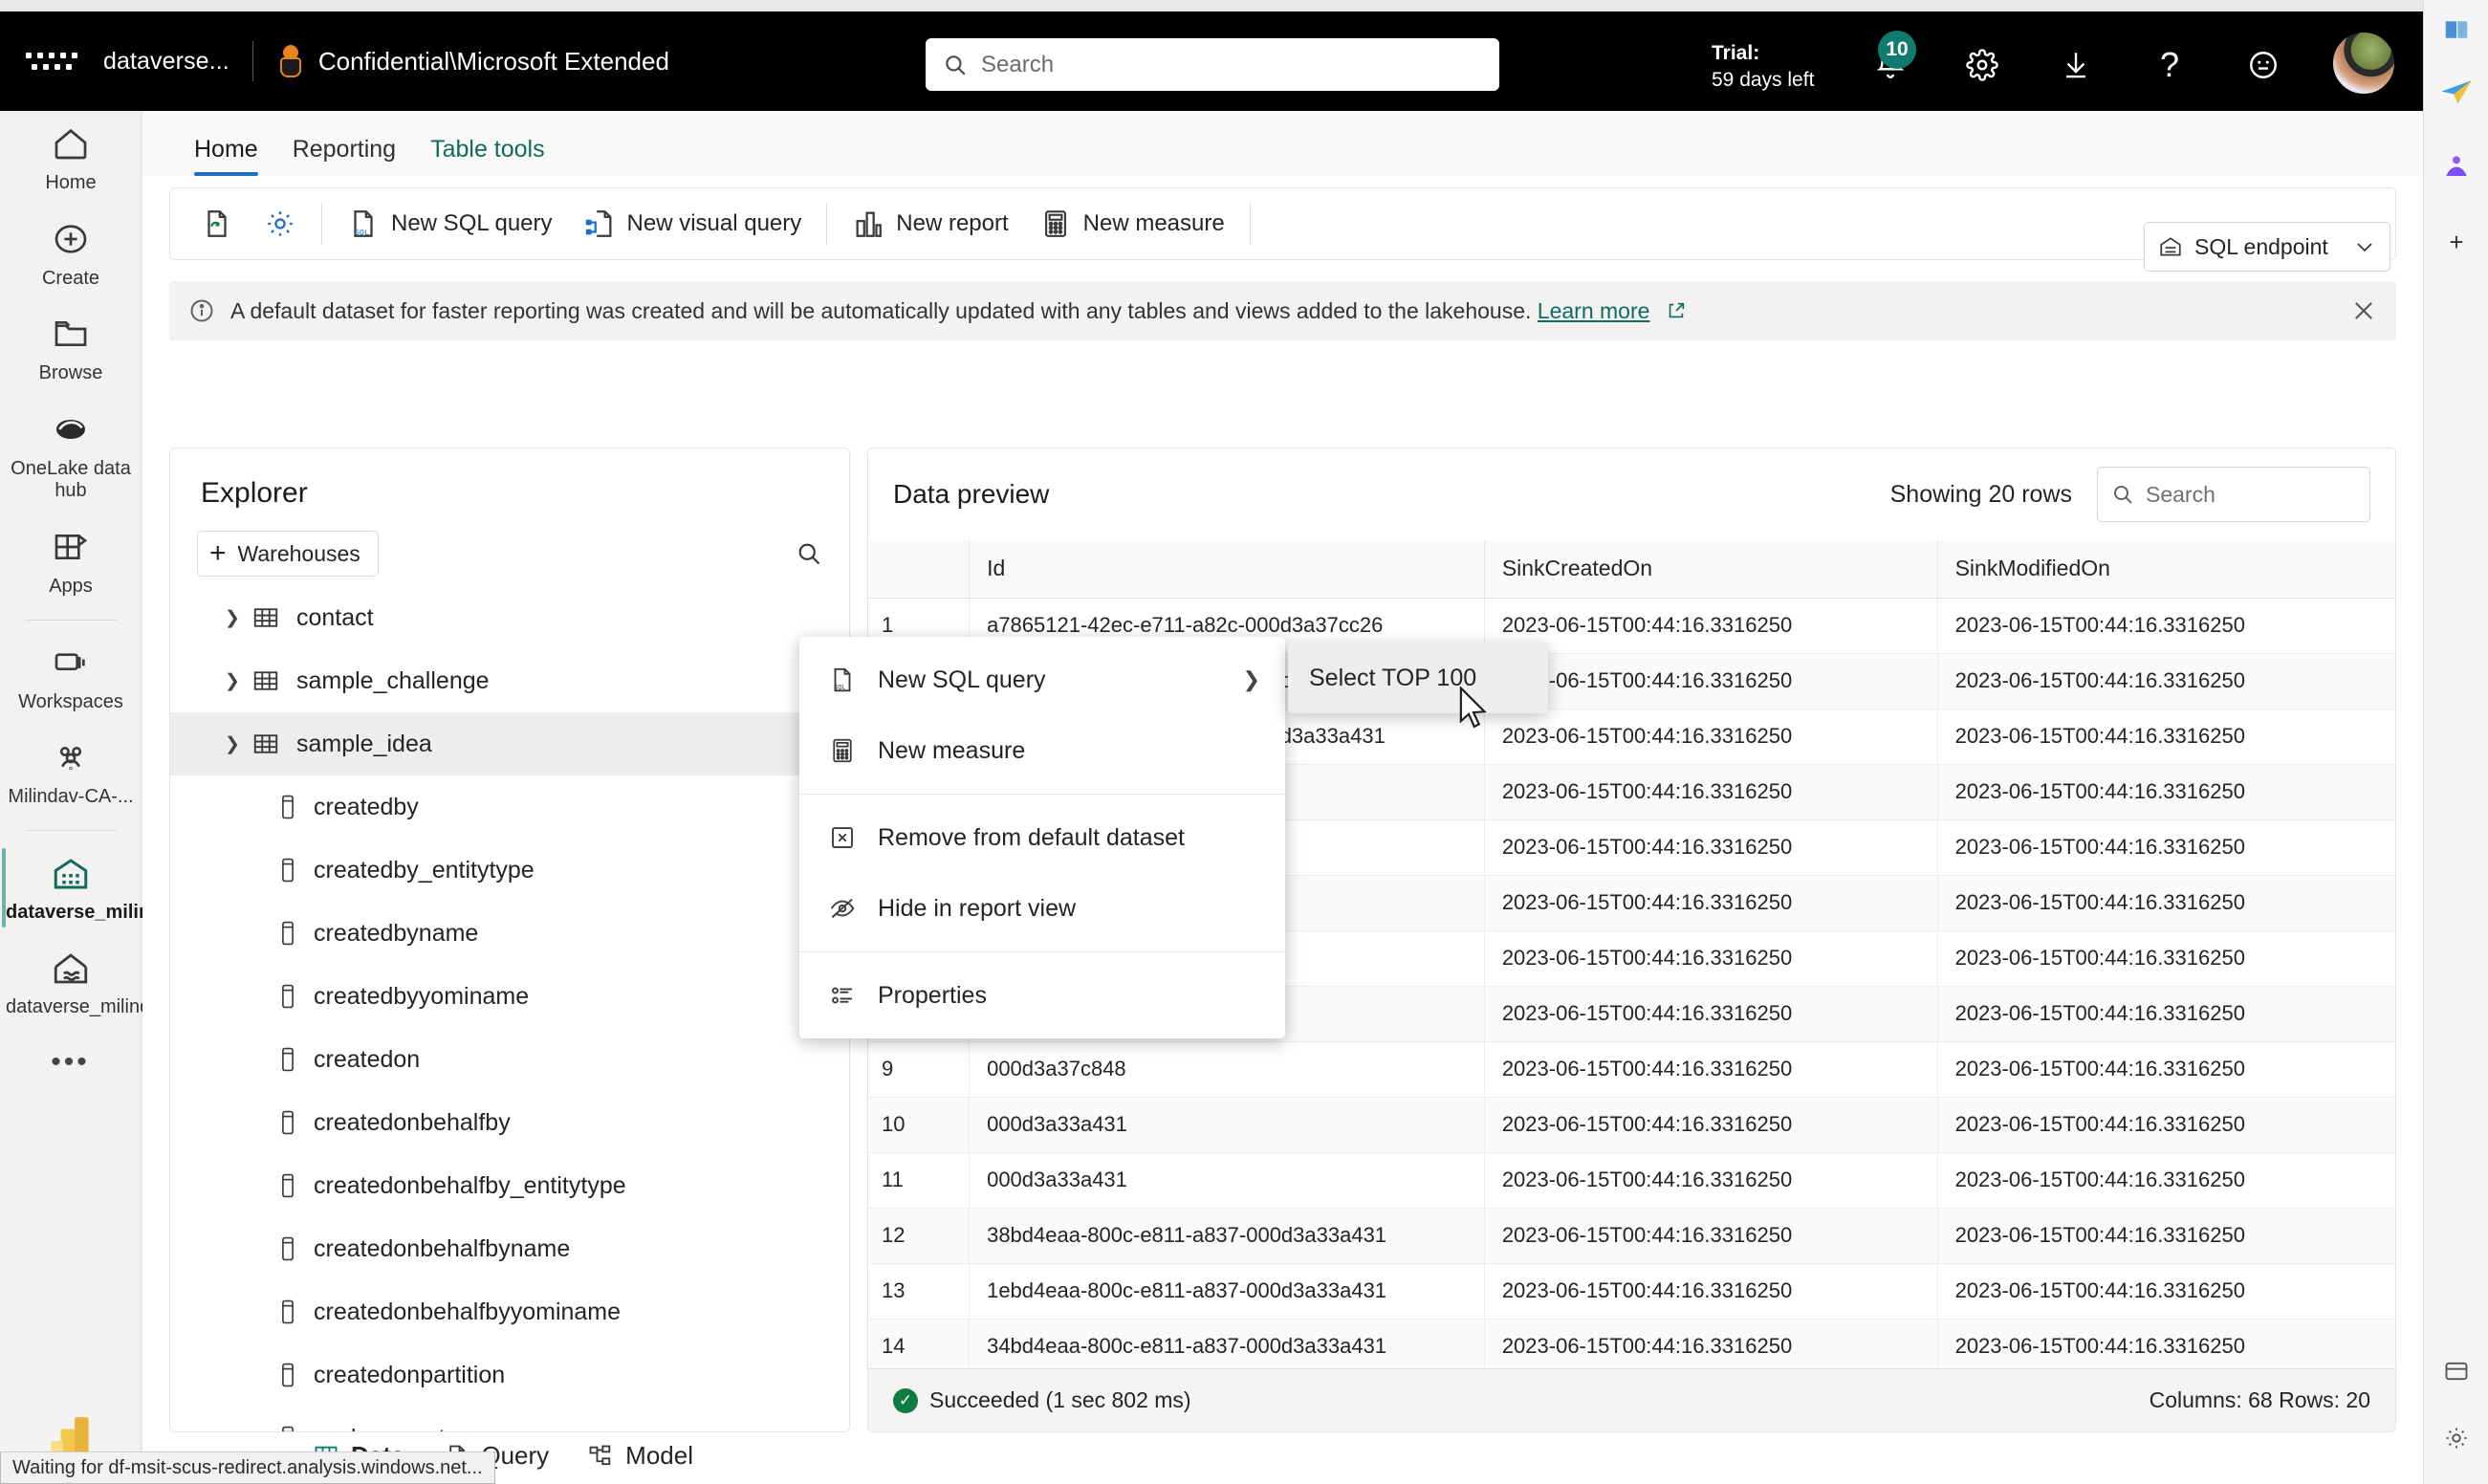 This screenshot has height=1484, width=2488. Describe the element at coordinates (509, 1375) in the screenshot. I see `tree-column-createdonpartition: createdonpartition` at that location.